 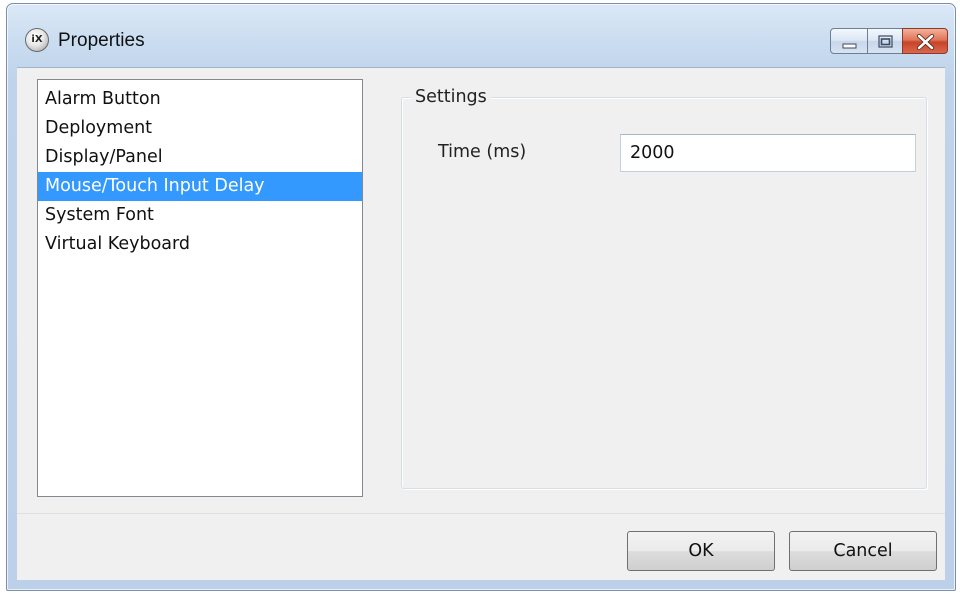 What do you see at coordinates (481, 37) in the screenshot?
I see `title-bar: iX Properties` at bounding box center [481, 37].